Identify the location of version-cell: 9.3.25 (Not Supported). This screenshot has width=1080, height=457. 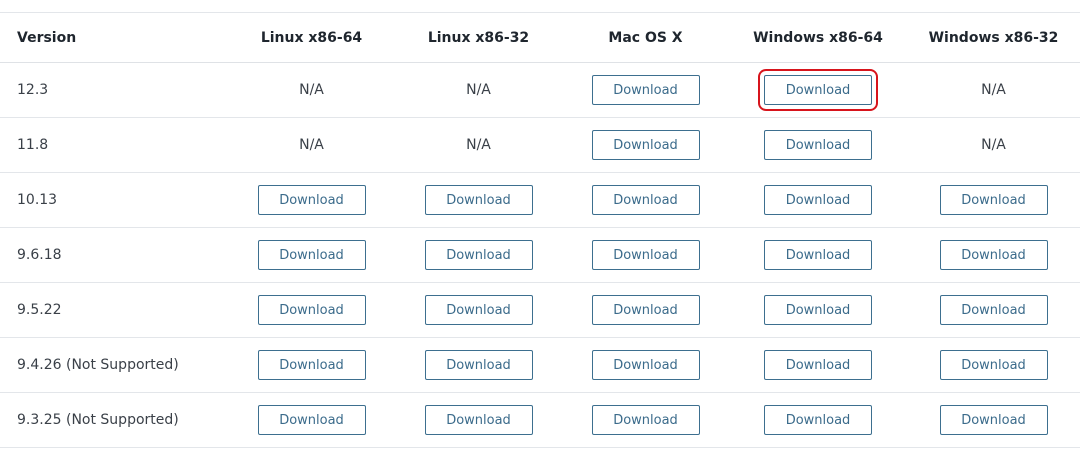
(114, 420).